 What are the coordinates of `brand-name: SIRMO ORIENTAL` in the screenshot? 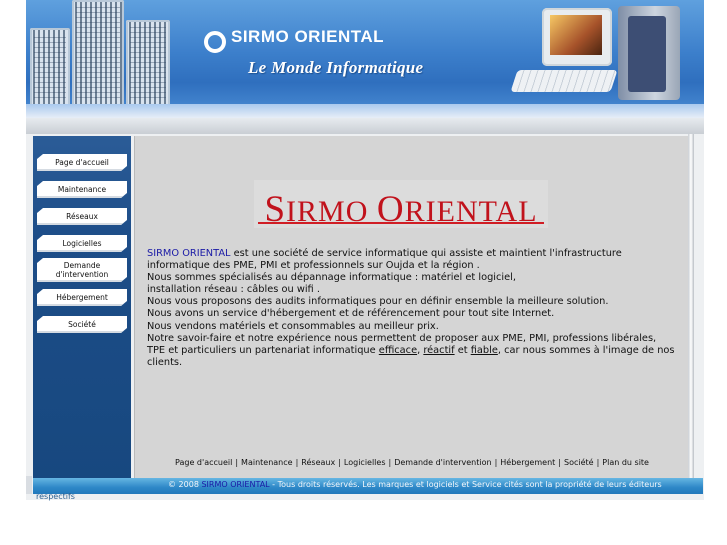 It's located at (308, 36).